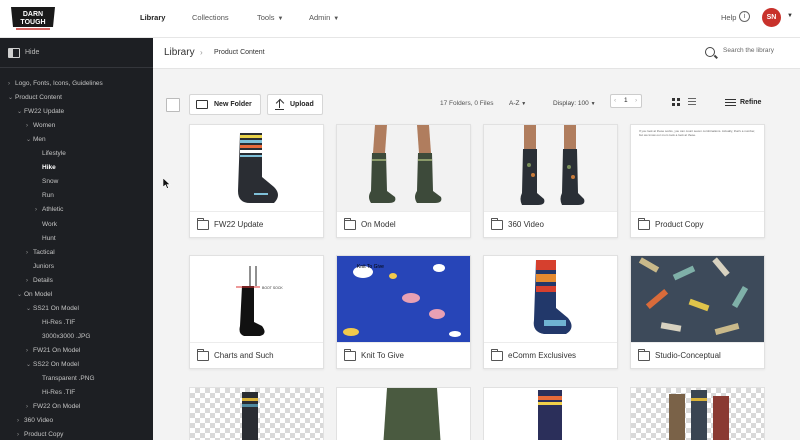 Image resolution: width=800 pixels, height=440 pixels. Describe the element at coordinates (225, 104) in the screenshot. I see `new-folder-button: New Folder` at that location.